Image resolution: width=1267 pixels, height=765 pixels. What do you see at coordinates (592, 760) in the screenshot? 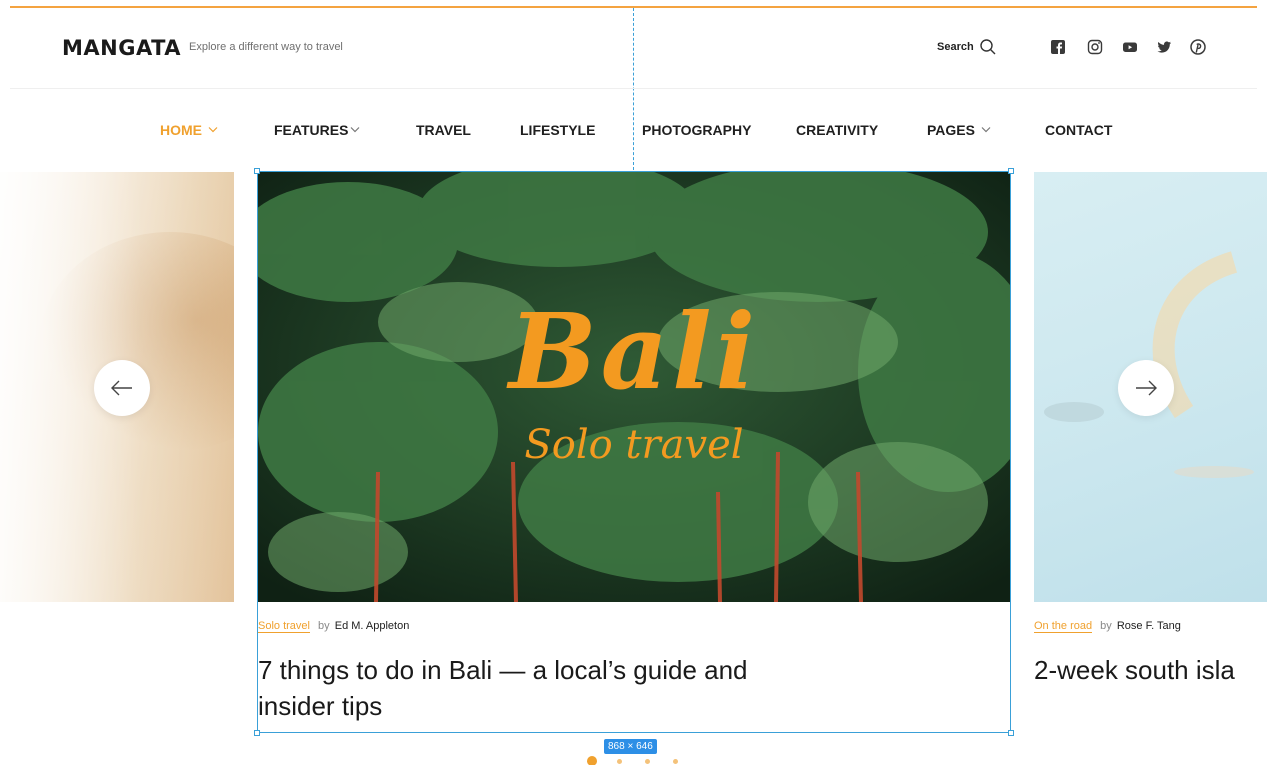
I see `pagination-dot-active` at bounding box center [592, 760].